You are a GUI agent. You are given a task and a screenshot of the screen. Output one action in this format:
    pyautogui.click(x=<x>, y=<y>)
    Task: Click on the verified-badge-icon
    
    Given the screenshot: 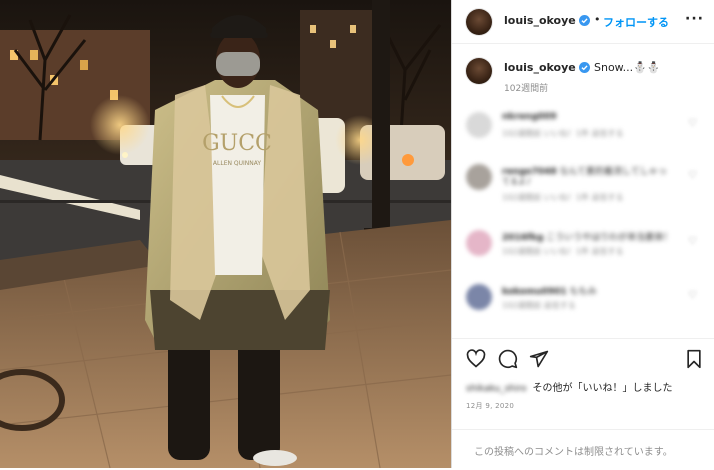 What is the action you would take?
    pyautogui.click(x=584, y=20)
    